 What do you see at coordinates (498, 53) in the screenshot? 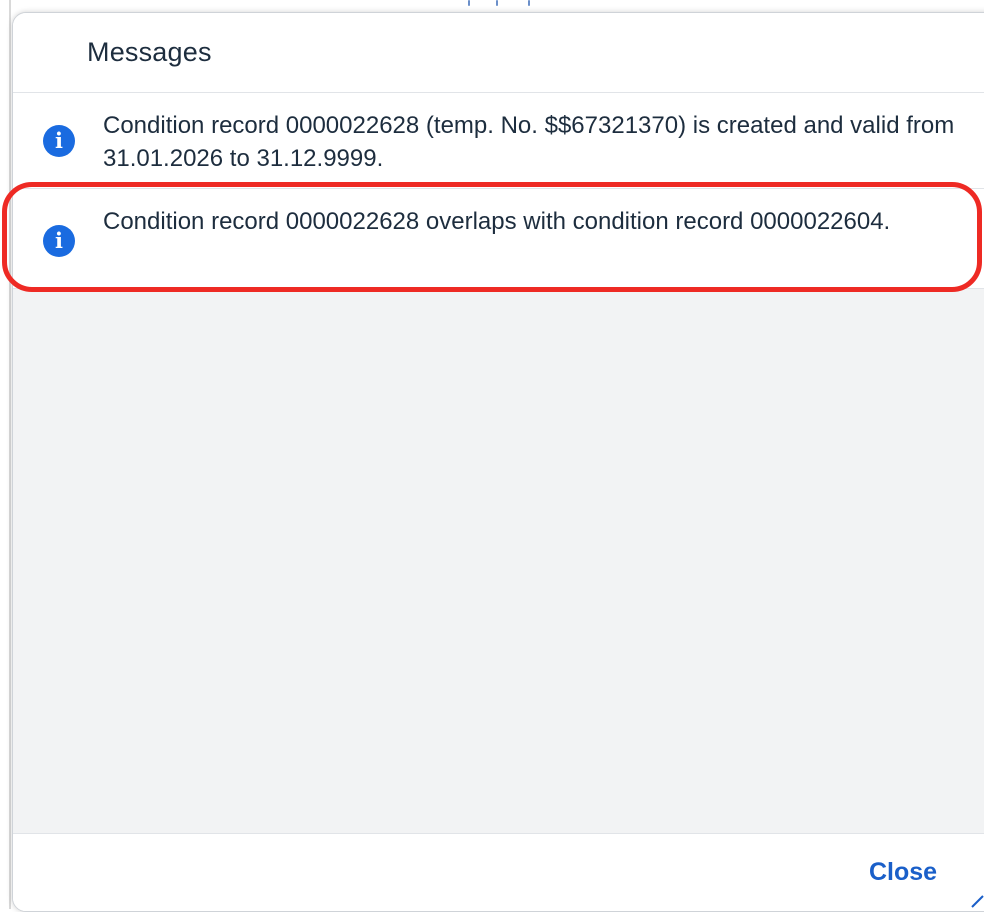
I see `dialog-header: Messages` at bounding box center [498, 53].